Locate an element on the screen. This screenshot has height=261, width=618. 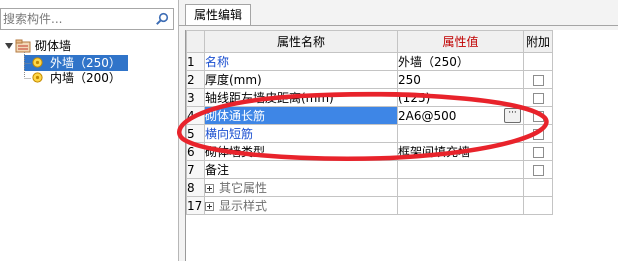
row-index: 4 is located at coordinates (195, 115).